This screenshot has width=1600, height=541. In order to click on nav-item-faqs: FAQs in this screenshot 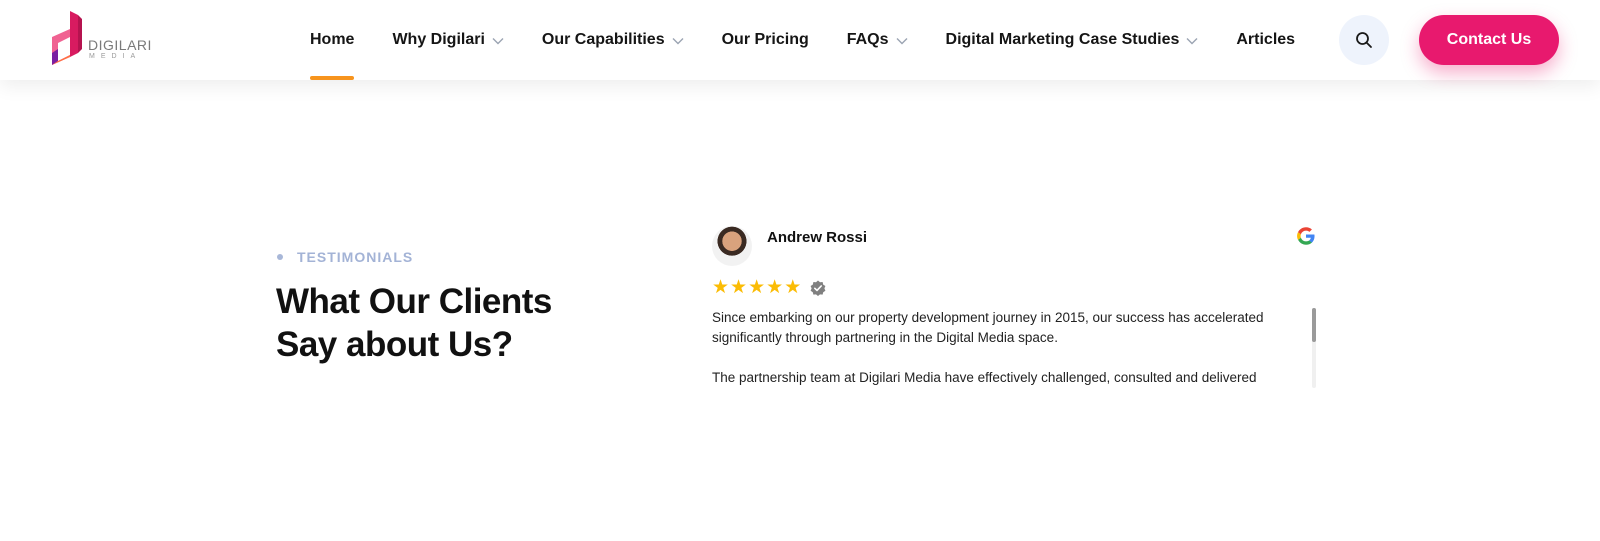, I will do `click(877, 40)`.